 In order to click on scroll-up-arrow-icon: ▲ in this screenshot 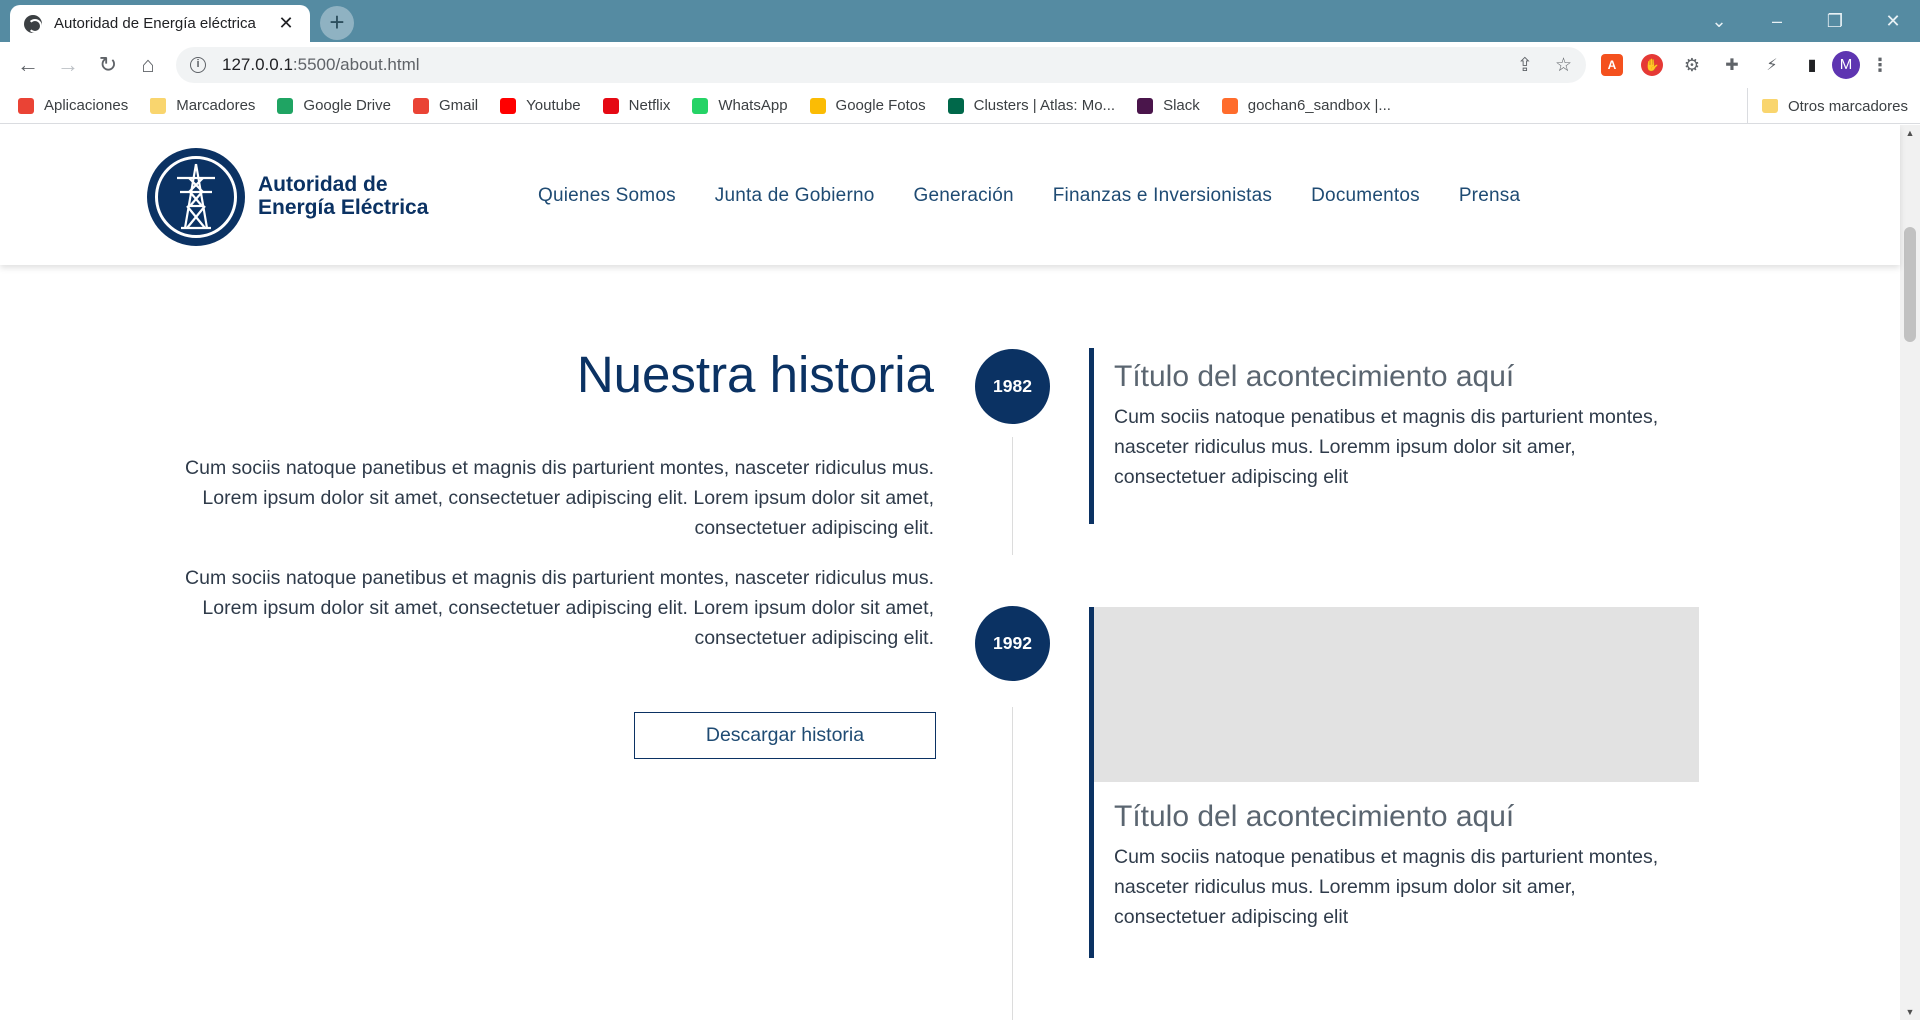, I will do `click(1910, 133)`.